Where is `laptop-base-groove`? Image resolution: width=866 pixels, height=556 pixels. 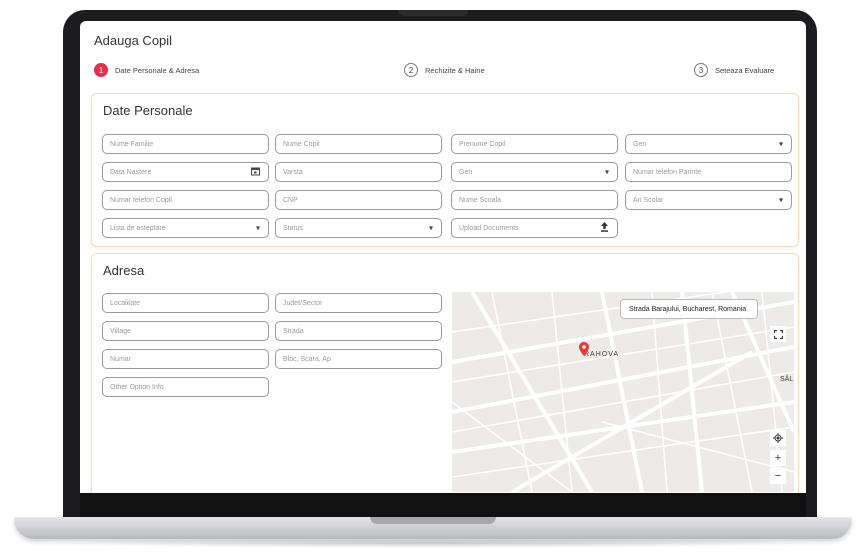 laptop-base-groove is located at coordinates (433, 520).